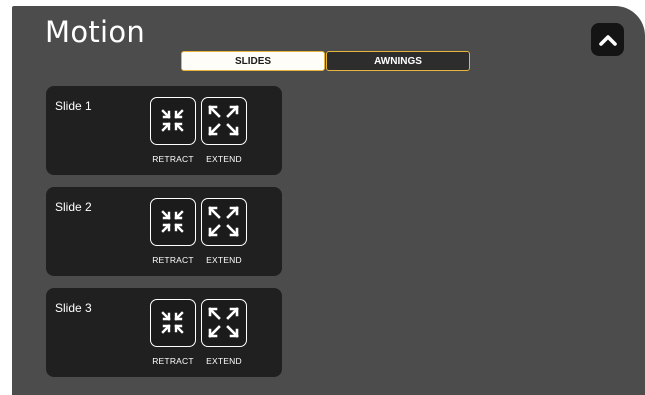 The height and width of the screenshot is (395, 645). Describe the element at coordinates (253, 61) in the screenshot. I see `tab-slides: SLIDES` at that location.